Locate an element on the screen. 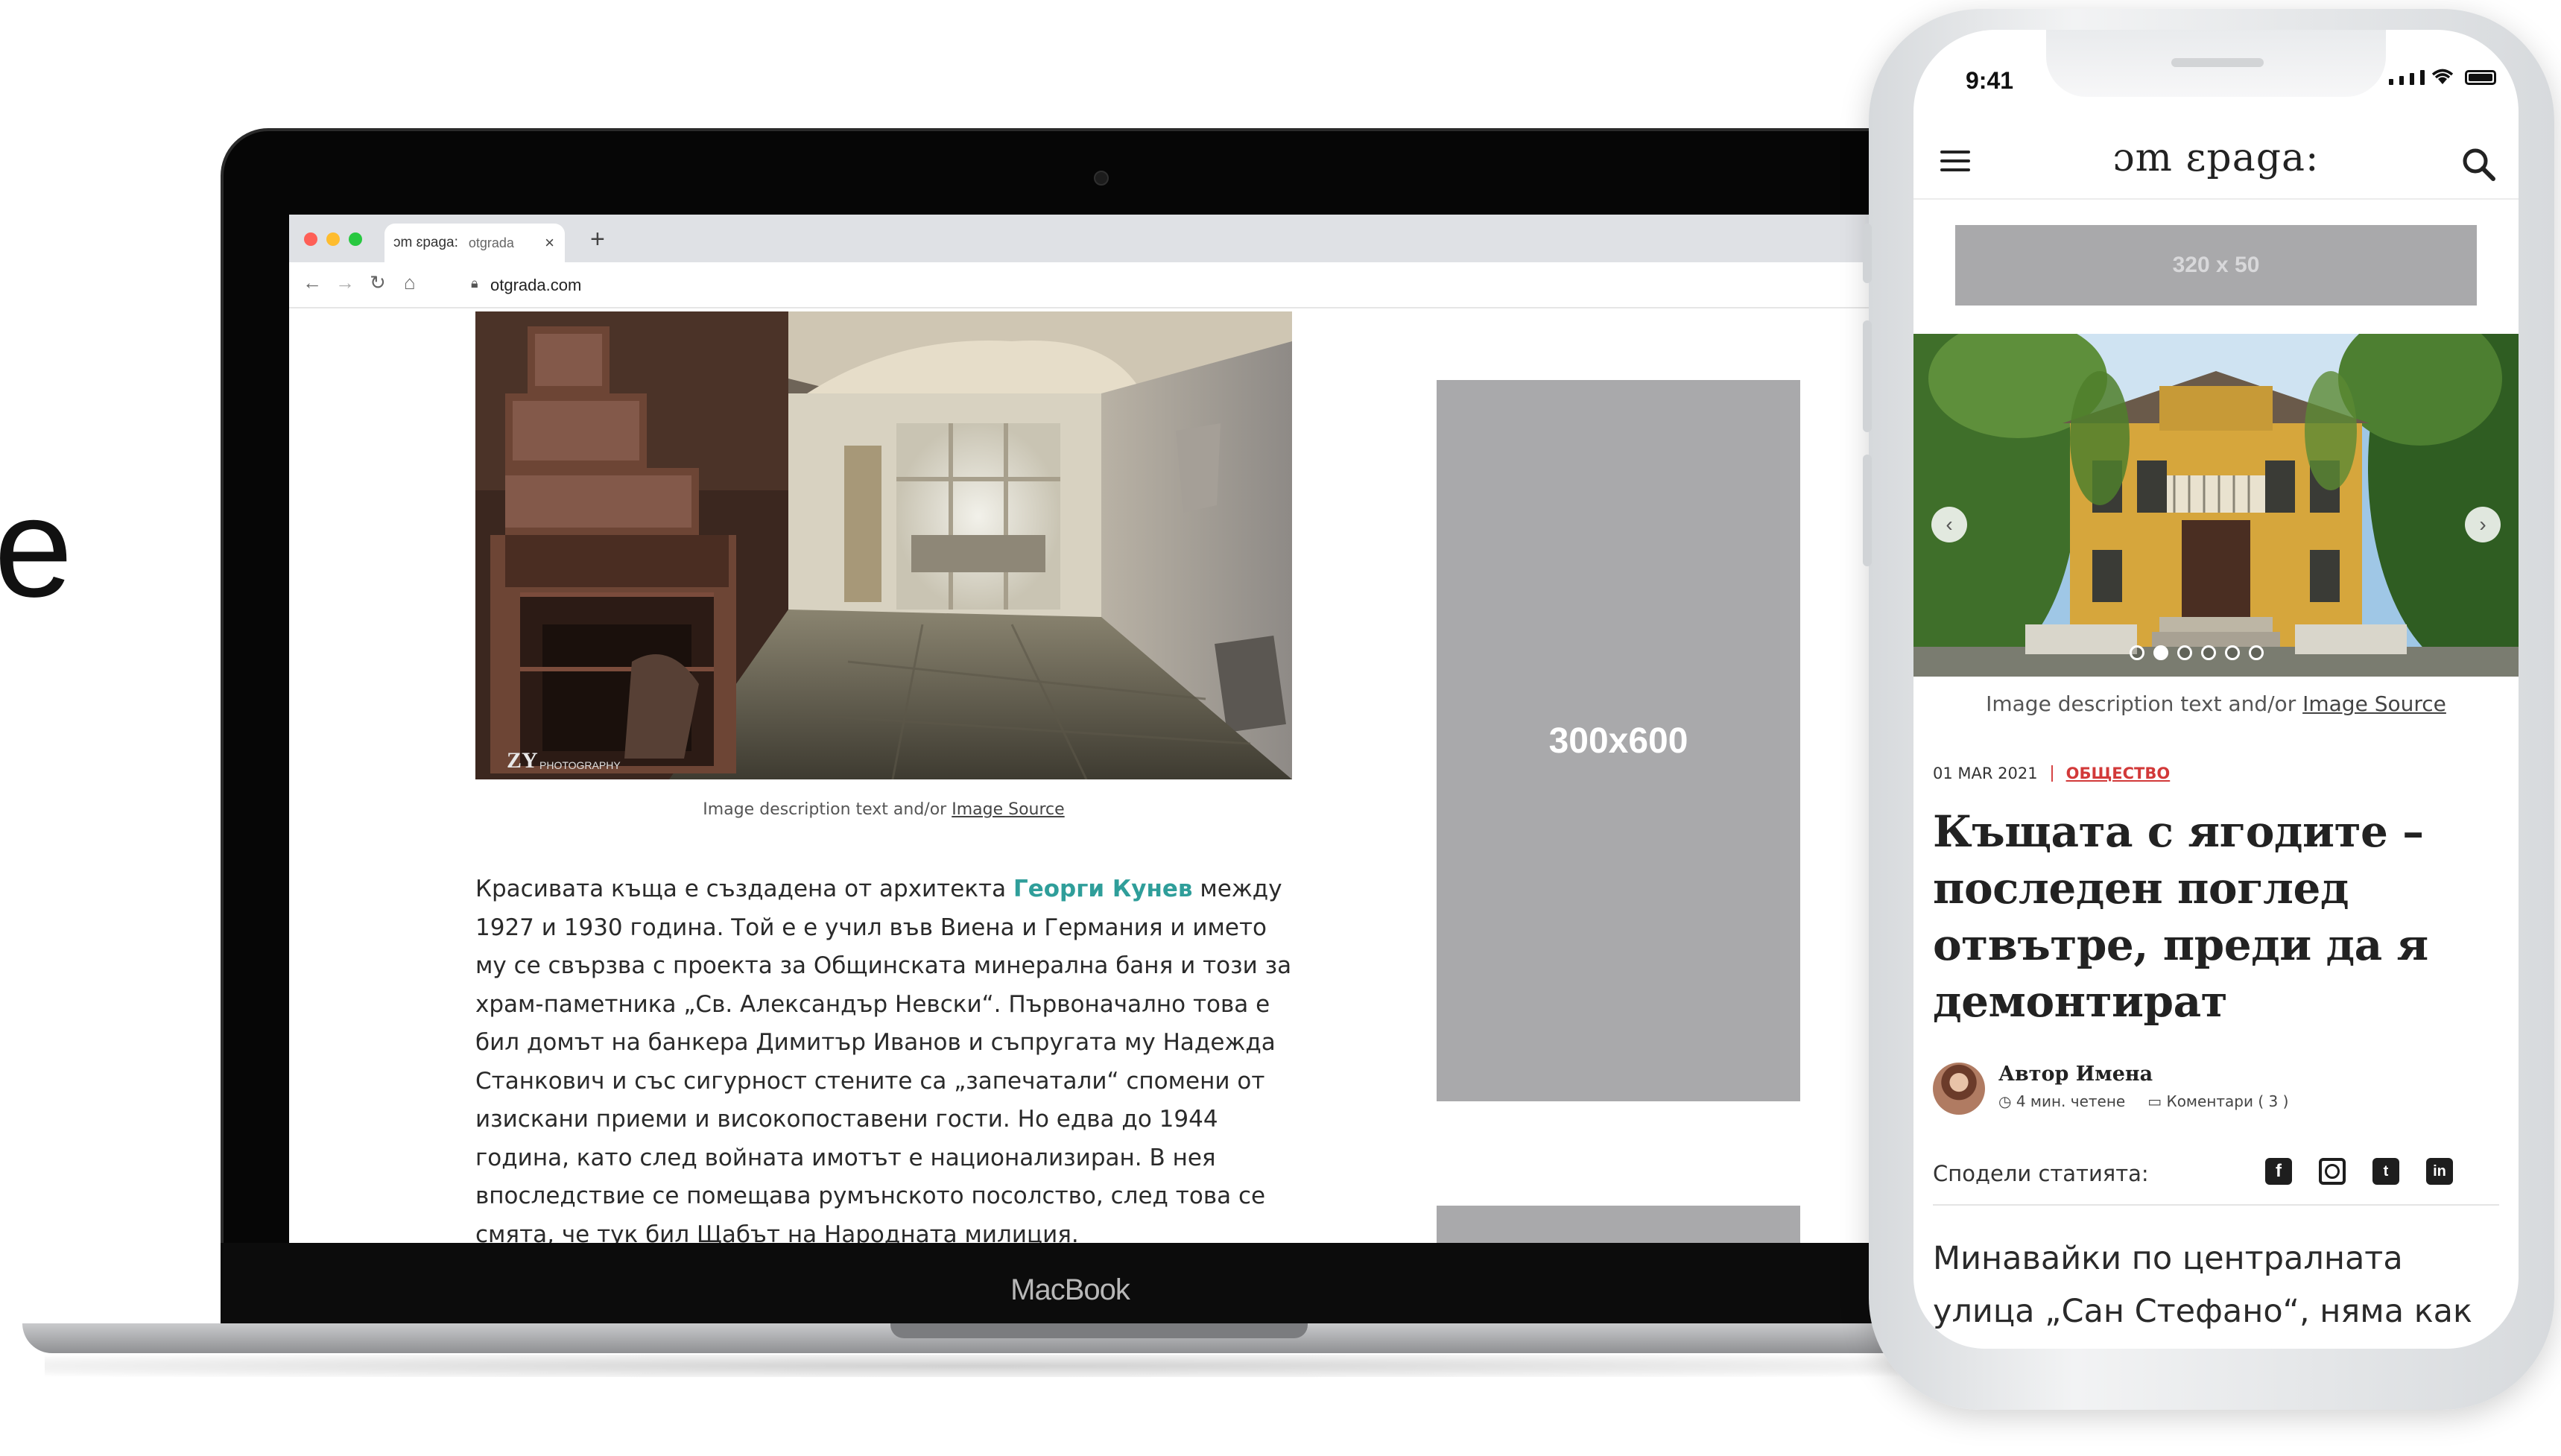 Image resolution: width=2561 pixels, height=1456 pixels. ad-320x50: 320 x 50 is located at coordinates (2216, 265).